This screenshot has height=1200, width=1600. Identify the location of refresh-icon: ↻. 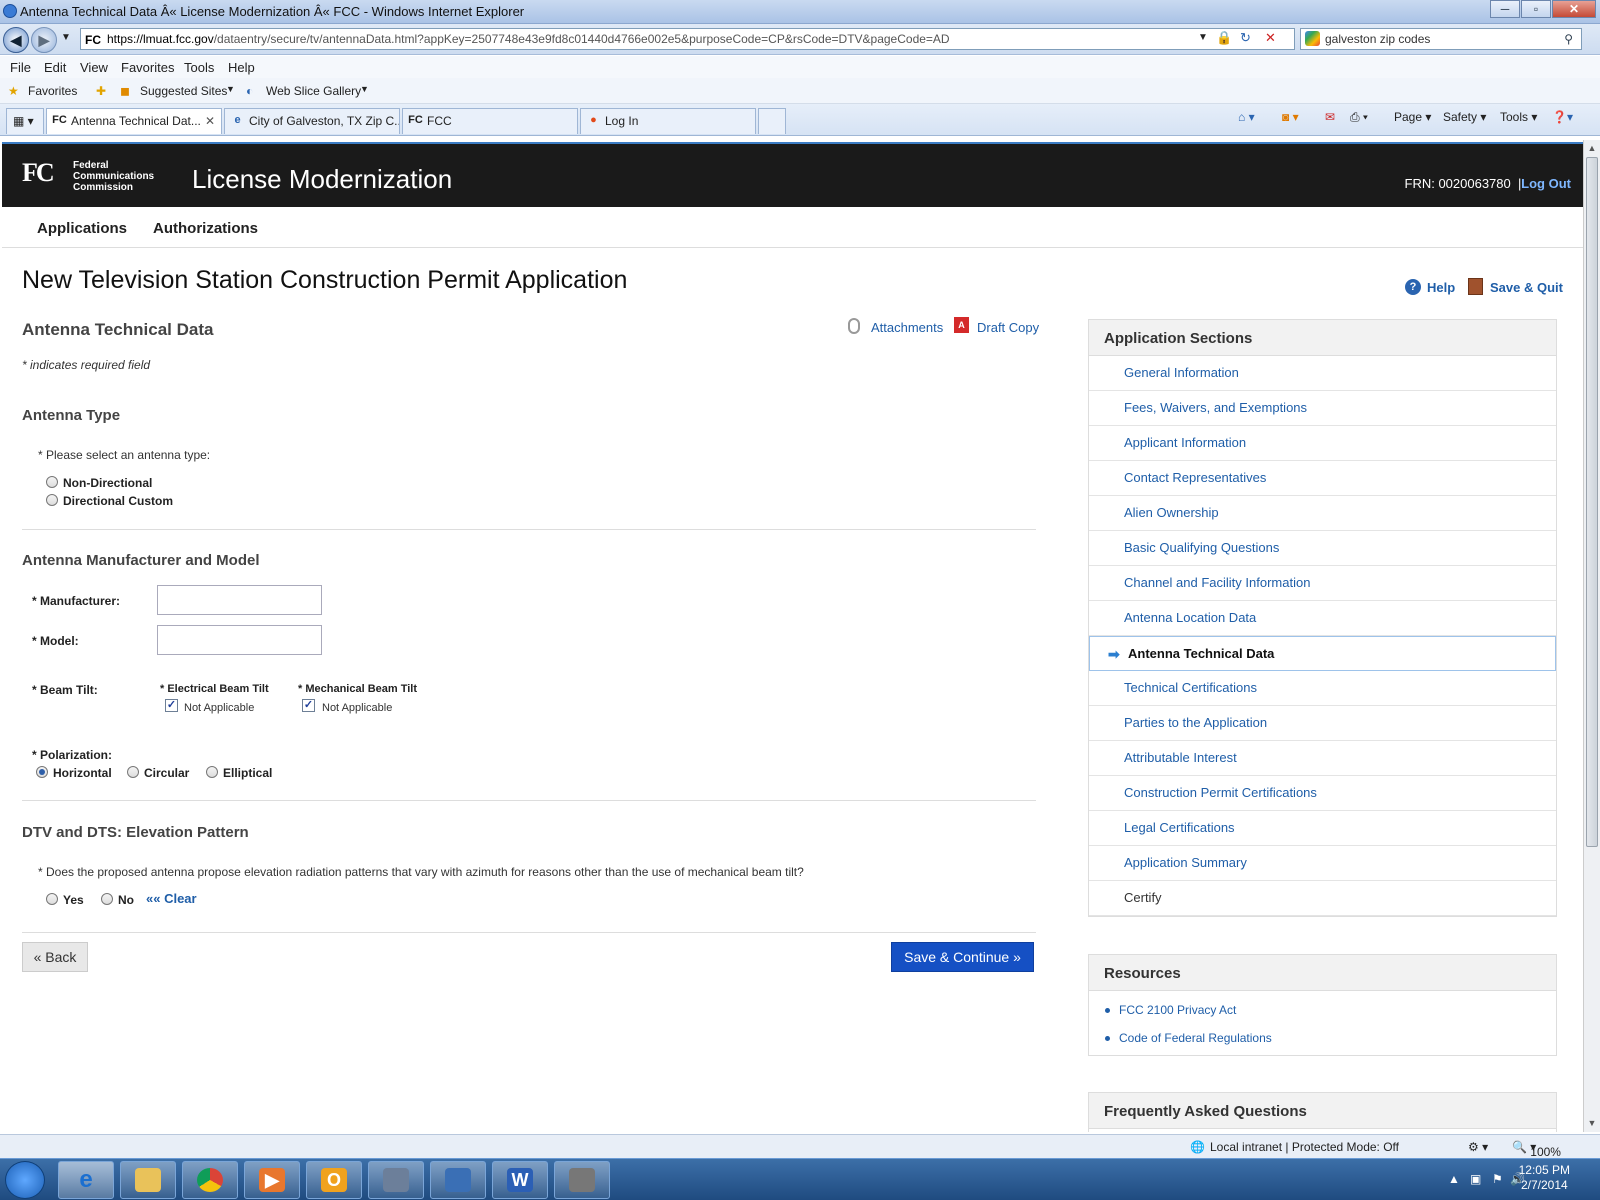
(1245, 38).